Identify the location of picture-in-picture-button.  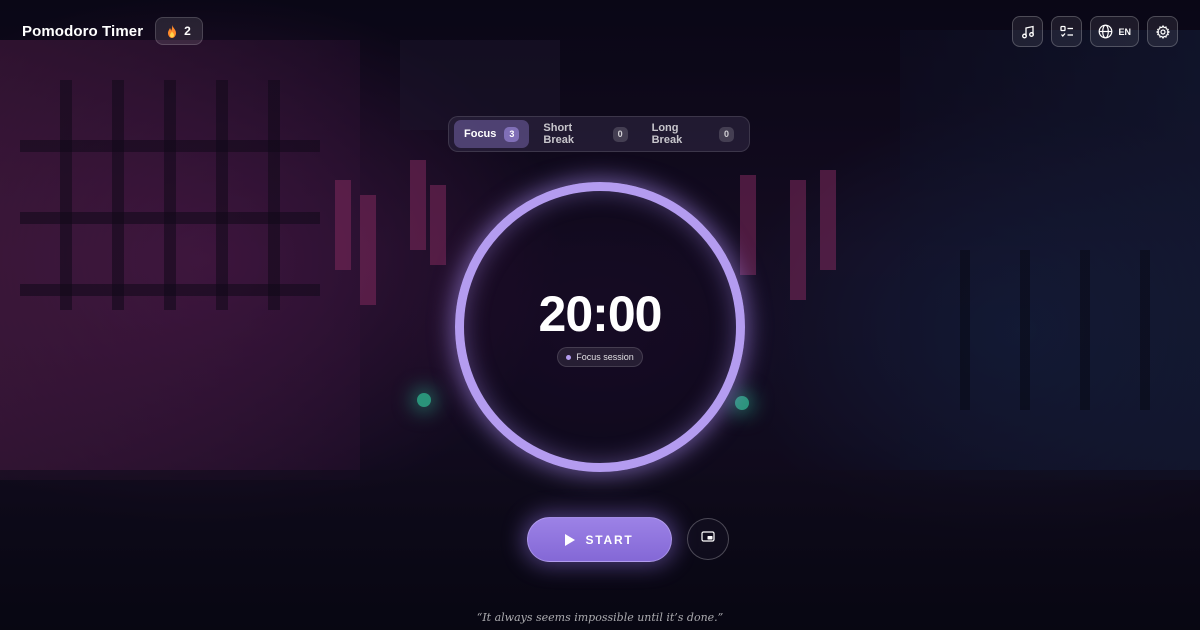
(708, 539).